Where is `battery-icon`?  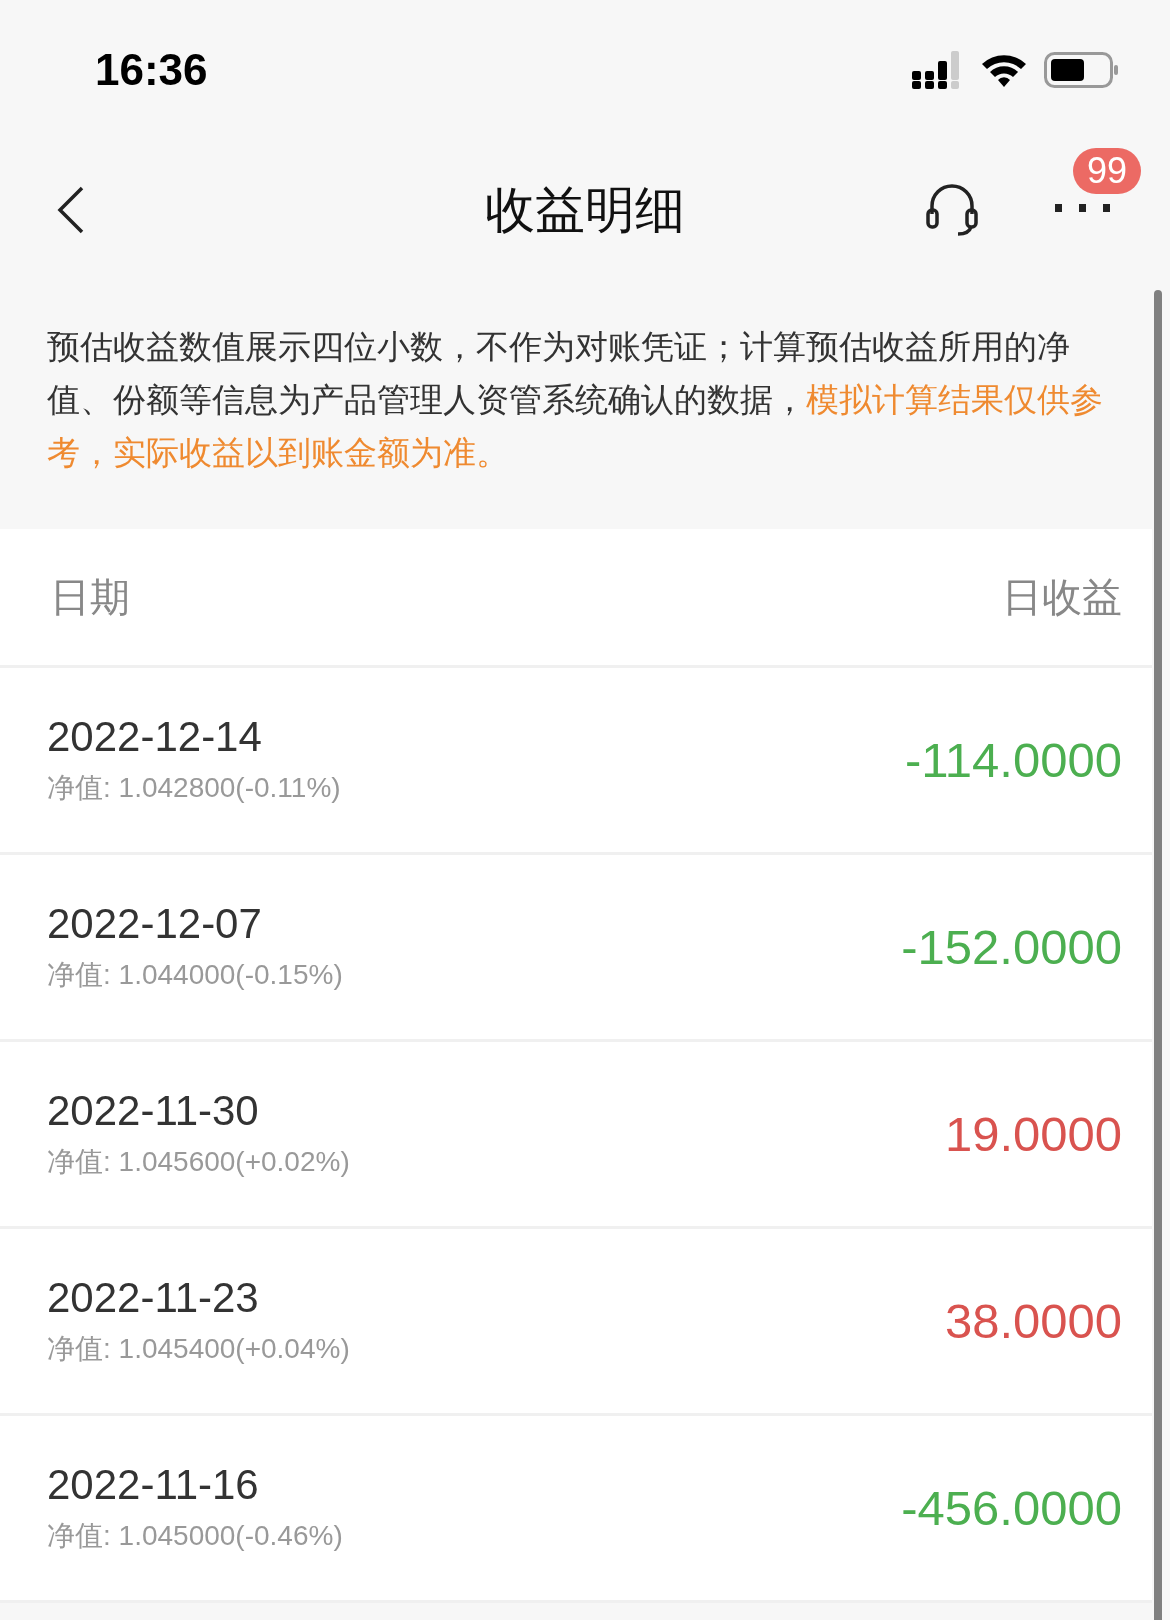
battery-icon is located at coordinates (1081, 70).